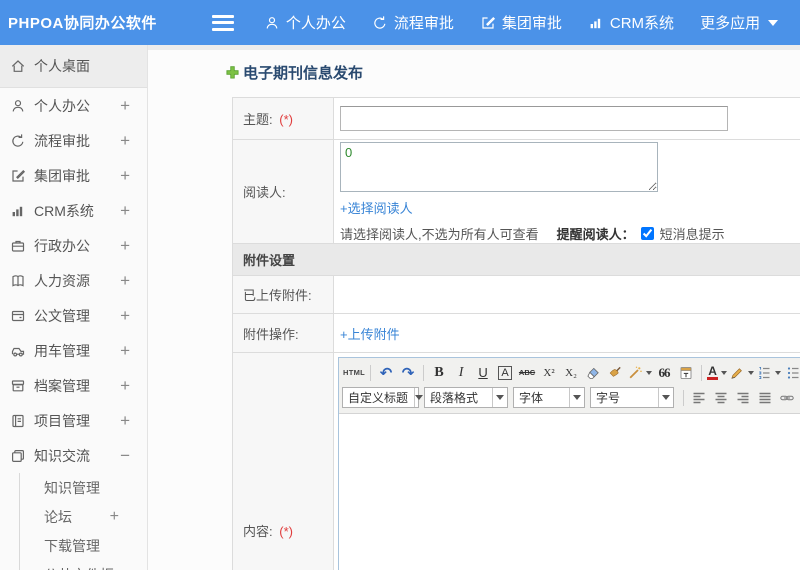 This screenshot has height=570, width=800. Describe the element at coordinates (371, 372) in the screenshot. I see `separator` at that location.